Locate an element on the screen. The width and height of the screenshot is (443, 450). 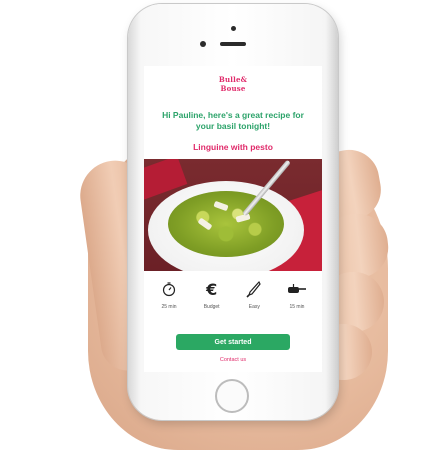
stat-cook-time: 15 min is located at coordinates (297, 303).